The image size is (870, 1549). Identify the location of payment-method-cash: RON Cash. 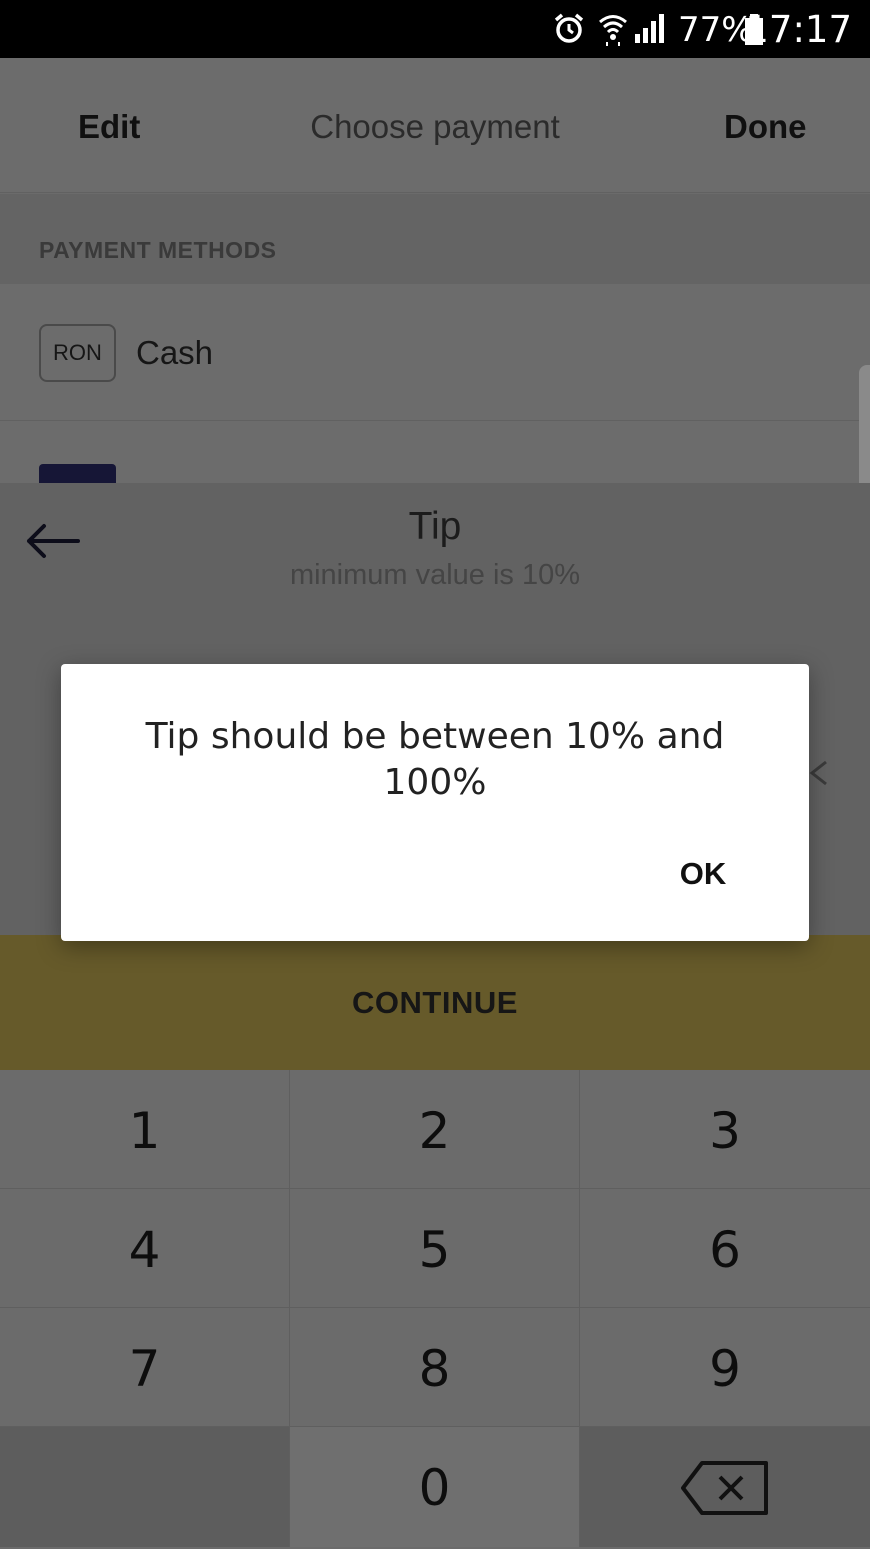
(435, 352).